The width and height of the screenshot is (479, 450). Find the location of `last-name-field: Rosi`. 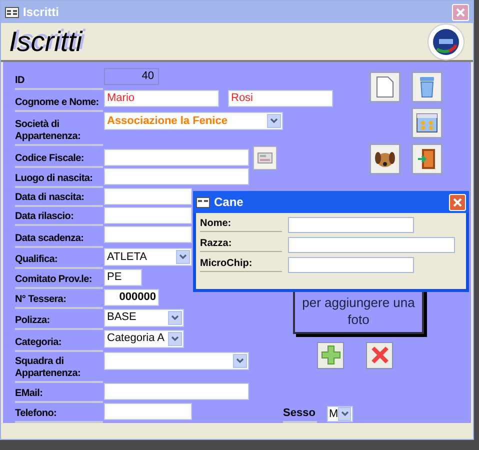

last-name-field: Rosi is located at coordinates (280, 98).